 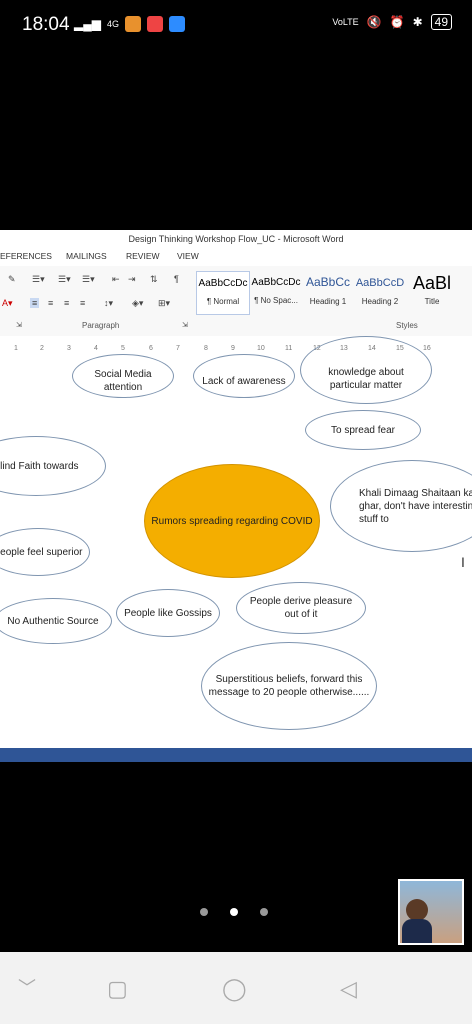 What do you see at coordinates (101, 325) in the screenshot?
I see `paragraph-group-label: Paragraph` at bounding box center [101, 325].